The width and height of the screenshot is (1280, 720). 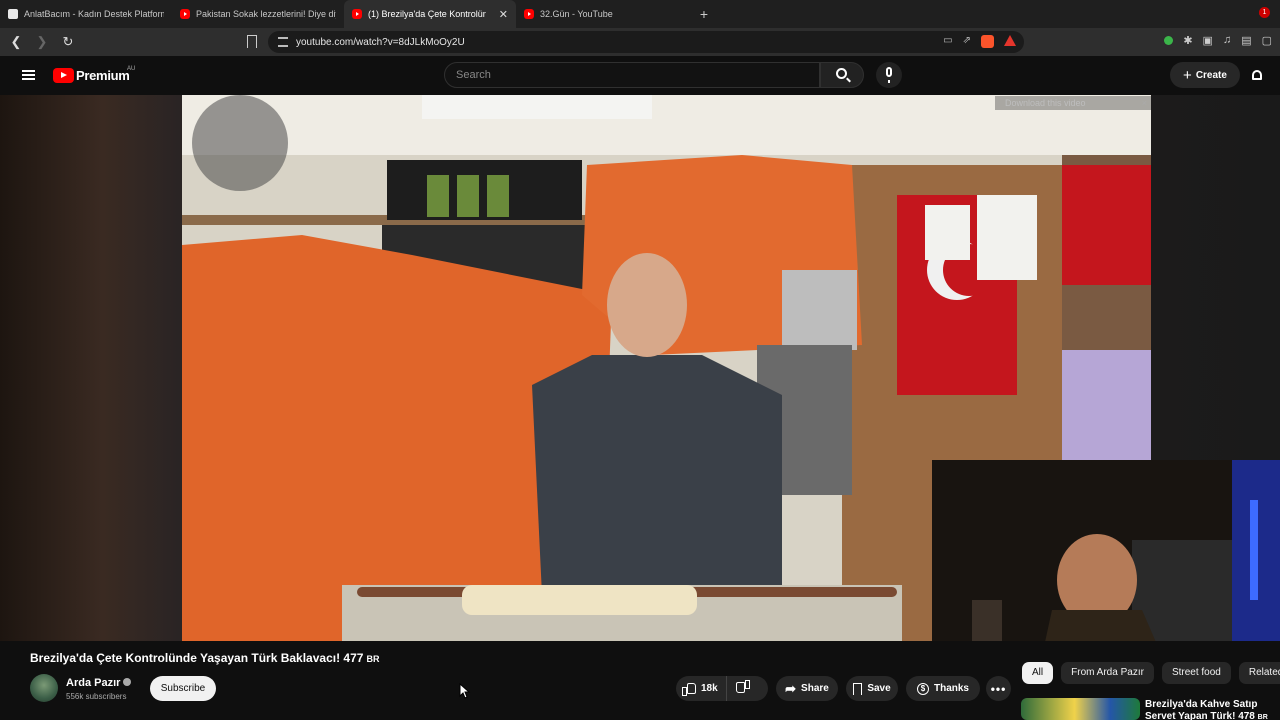 I want to click on browser-tab: AnlatBacım - Kadın Destek Platformu, so click(x=86, y=14).